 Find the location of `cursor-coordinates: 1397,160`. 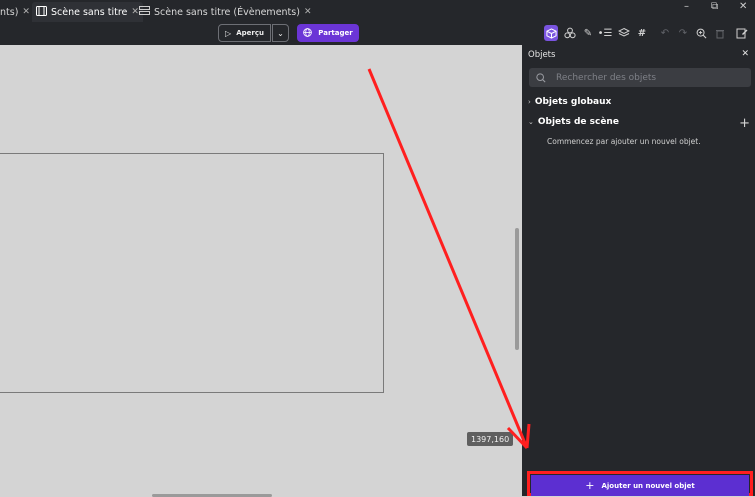

cursor-coordinates: 1397,160 is located at coordinates (490, 439).